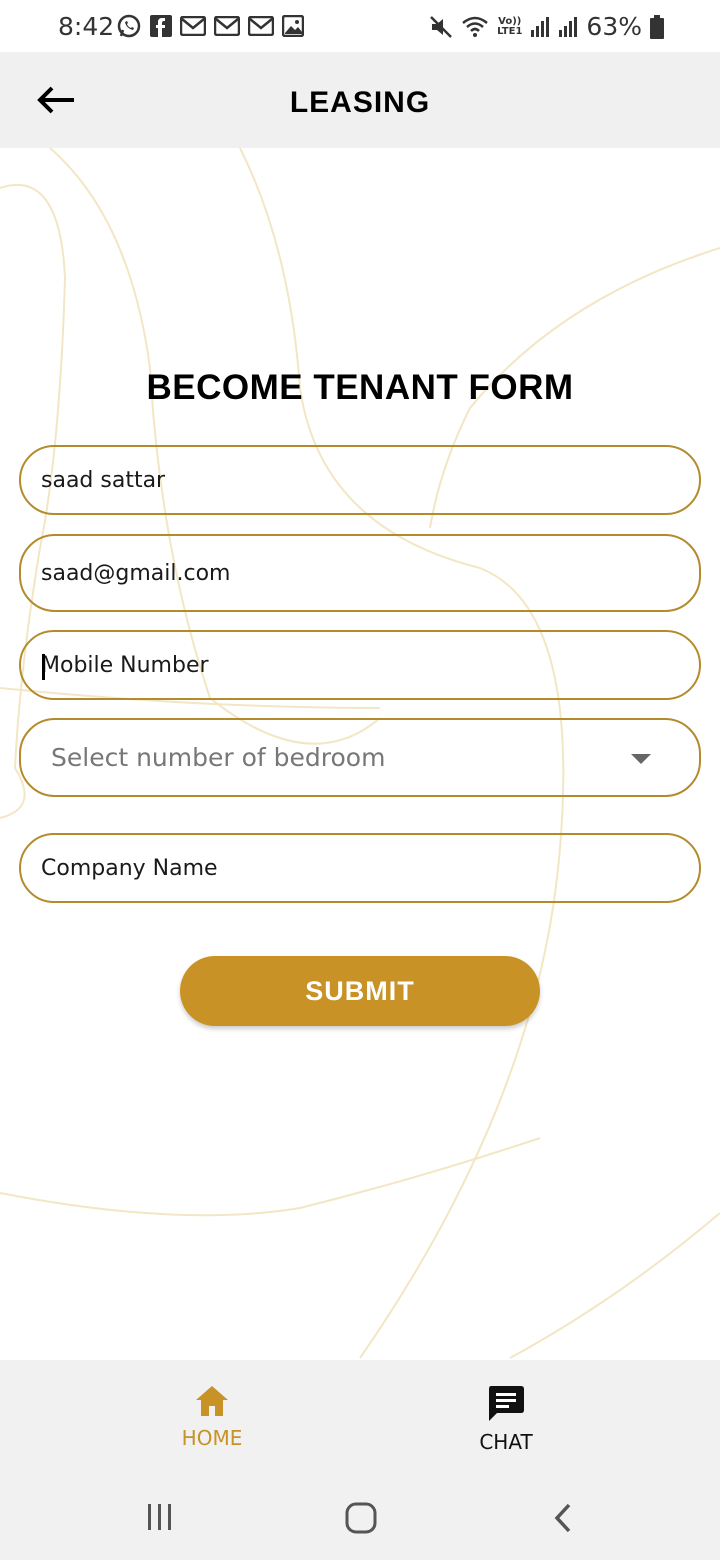 The height and width of the screenshot is (1560, 720). I want to click on name-field, so click(360, 480).